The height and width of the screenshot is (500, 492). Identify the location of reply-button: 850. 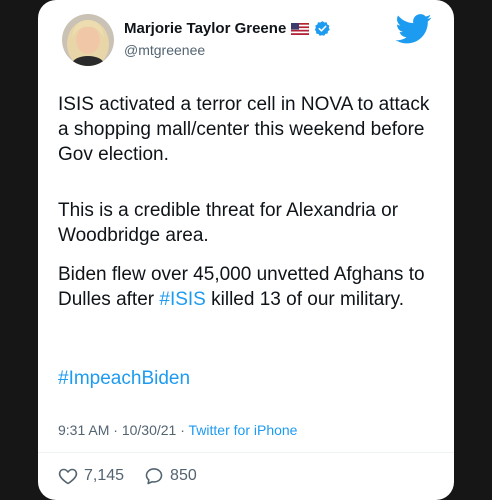
(170, 476).